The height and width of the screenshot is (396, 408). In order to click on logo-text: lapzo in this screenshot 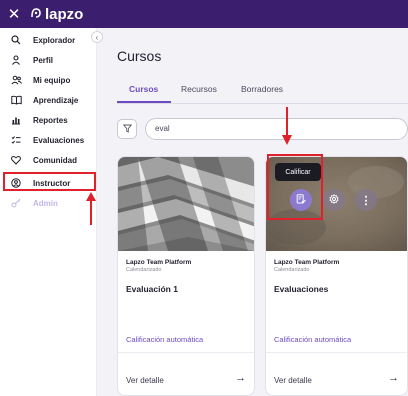, I will do `click(64, 14)`.